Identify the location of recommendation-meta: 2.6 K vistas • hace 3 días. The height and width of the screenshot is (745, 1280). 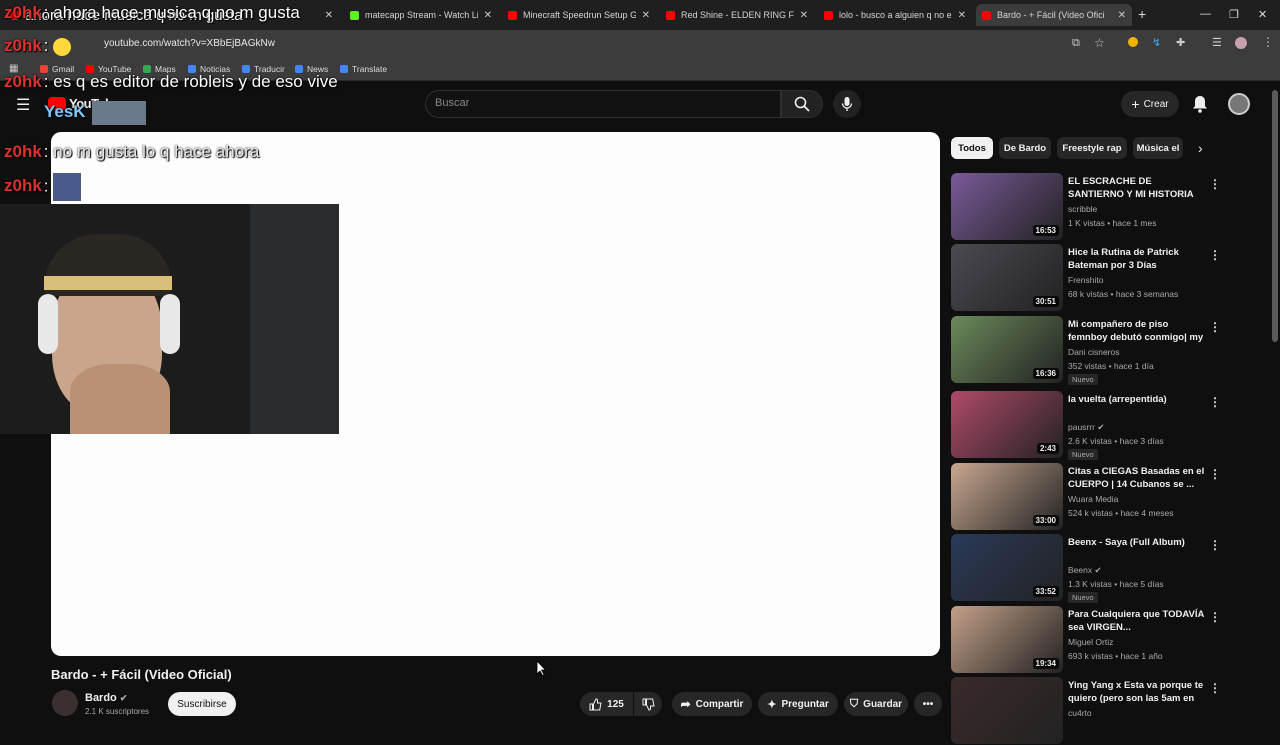
(1116, 441).